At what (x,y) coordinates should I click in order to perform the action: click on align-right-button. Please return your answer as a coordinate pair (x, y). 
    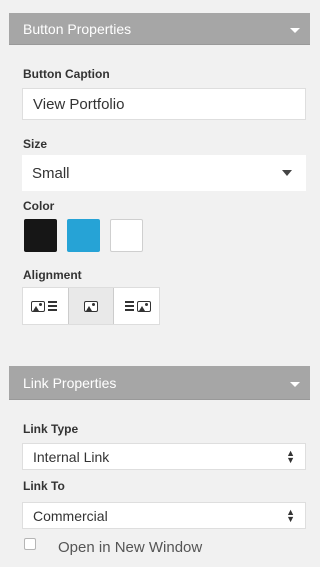
    Looking at the image, I should click on (136, 306).